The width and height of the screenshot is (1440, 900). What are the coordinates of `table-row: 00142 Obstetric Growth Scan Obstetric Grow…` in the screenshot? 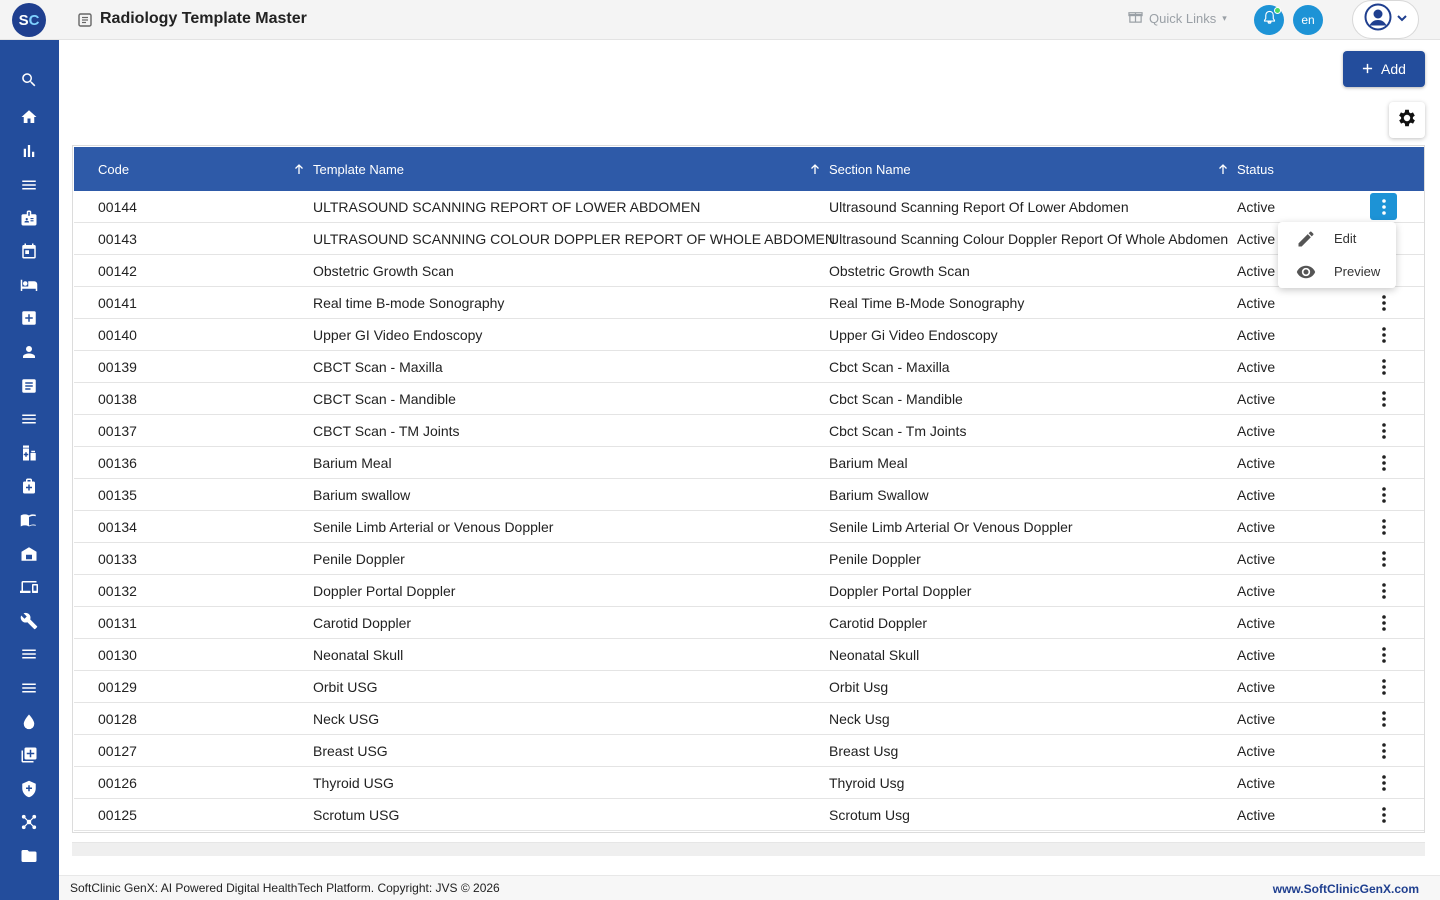 It's located at (749, 271).